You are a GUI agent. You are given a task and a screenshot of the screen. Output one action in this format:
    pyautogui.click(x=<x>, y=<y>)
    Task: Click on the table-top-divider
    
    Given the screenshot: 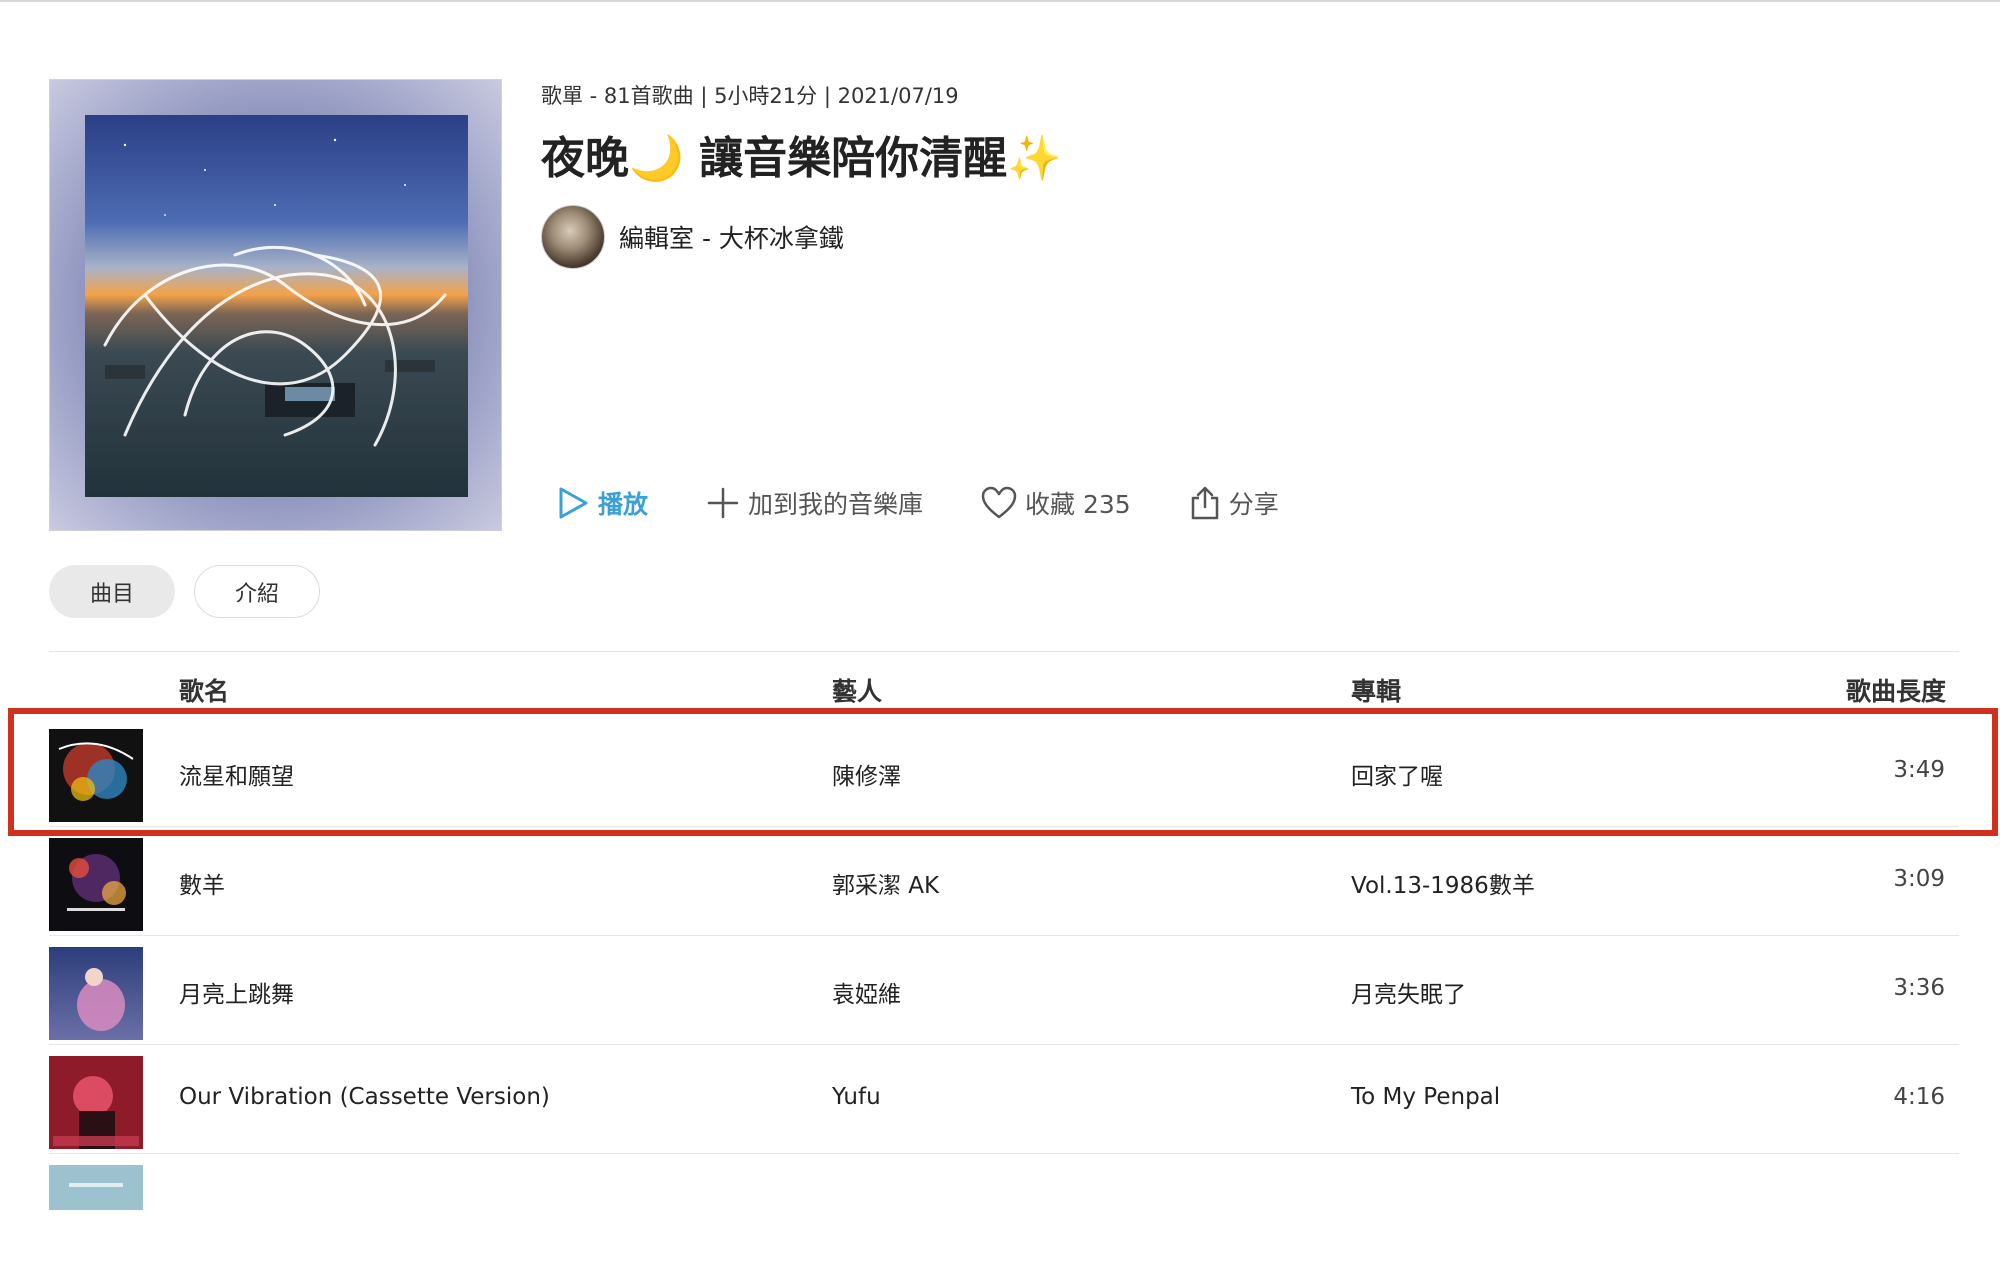 What is the action you would take?
    pyautogui.click(x=1004, y=651)
    